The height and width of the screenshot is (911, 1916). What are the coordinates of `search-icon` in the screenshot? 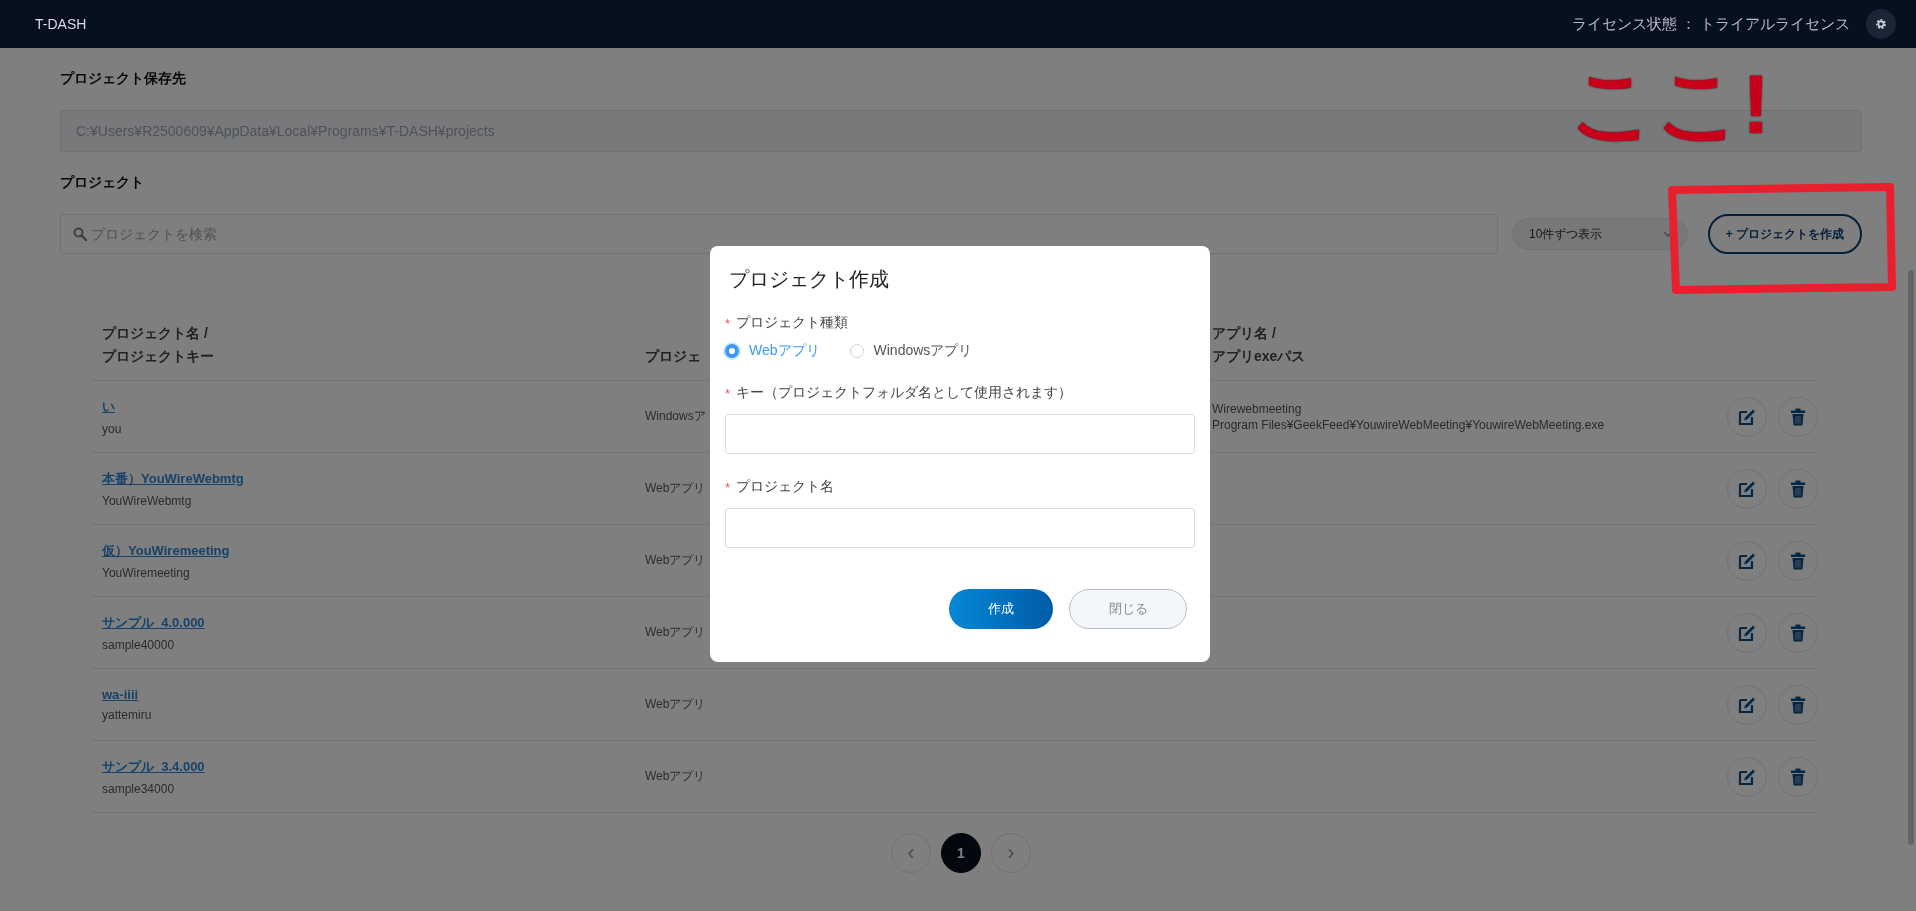 It's located at (80, 234).